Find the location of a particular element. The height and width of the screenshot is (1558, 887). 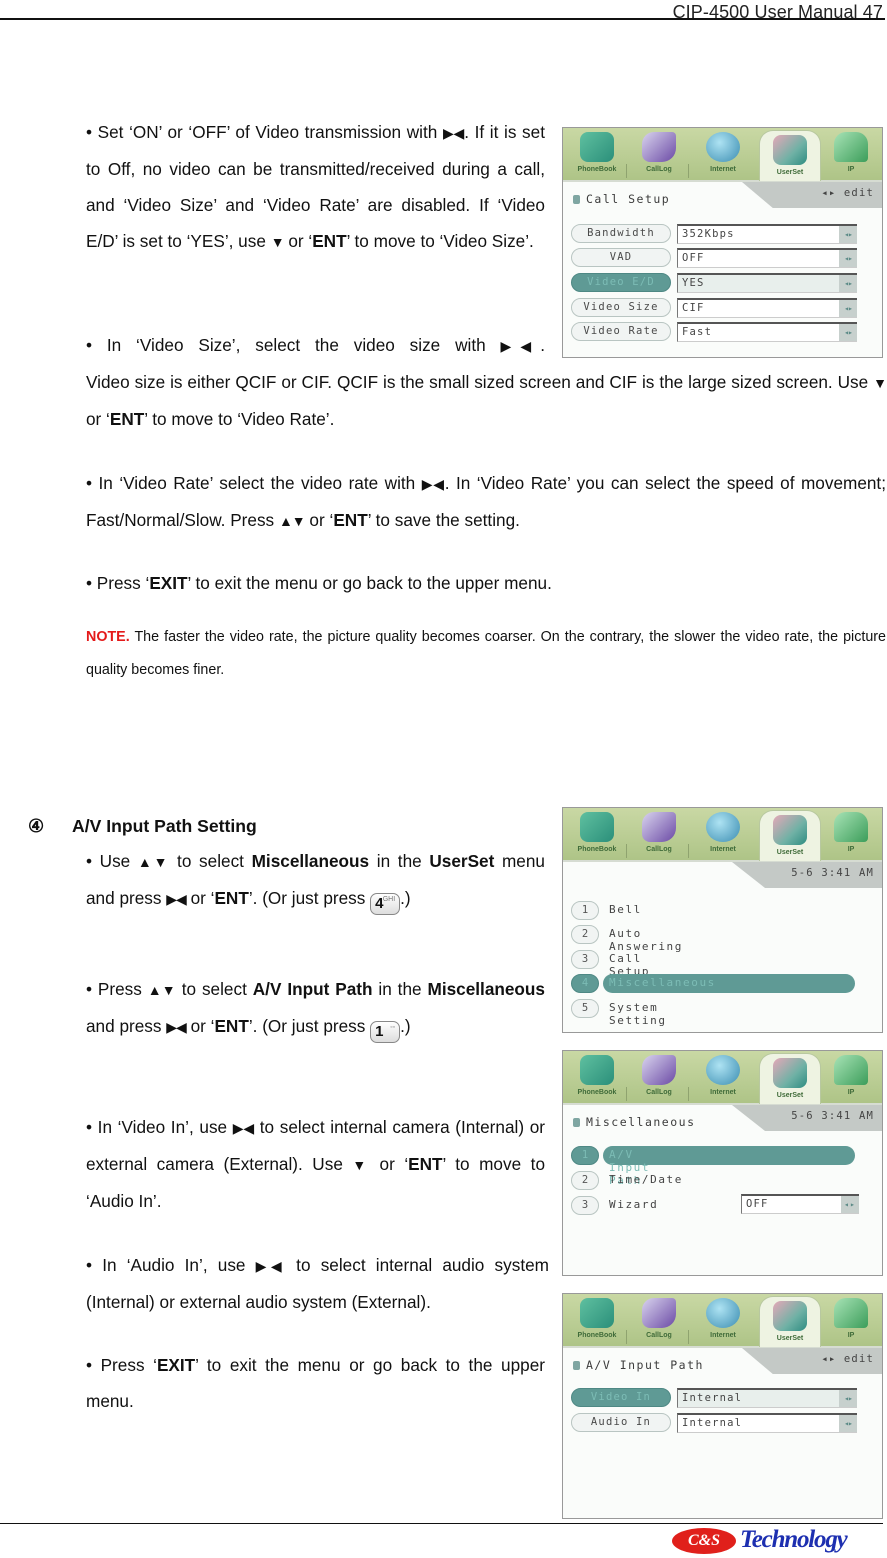

screen-title-bar: 5-6 3:41 AM Miscellaneous is located at coordinates (722, 1118).